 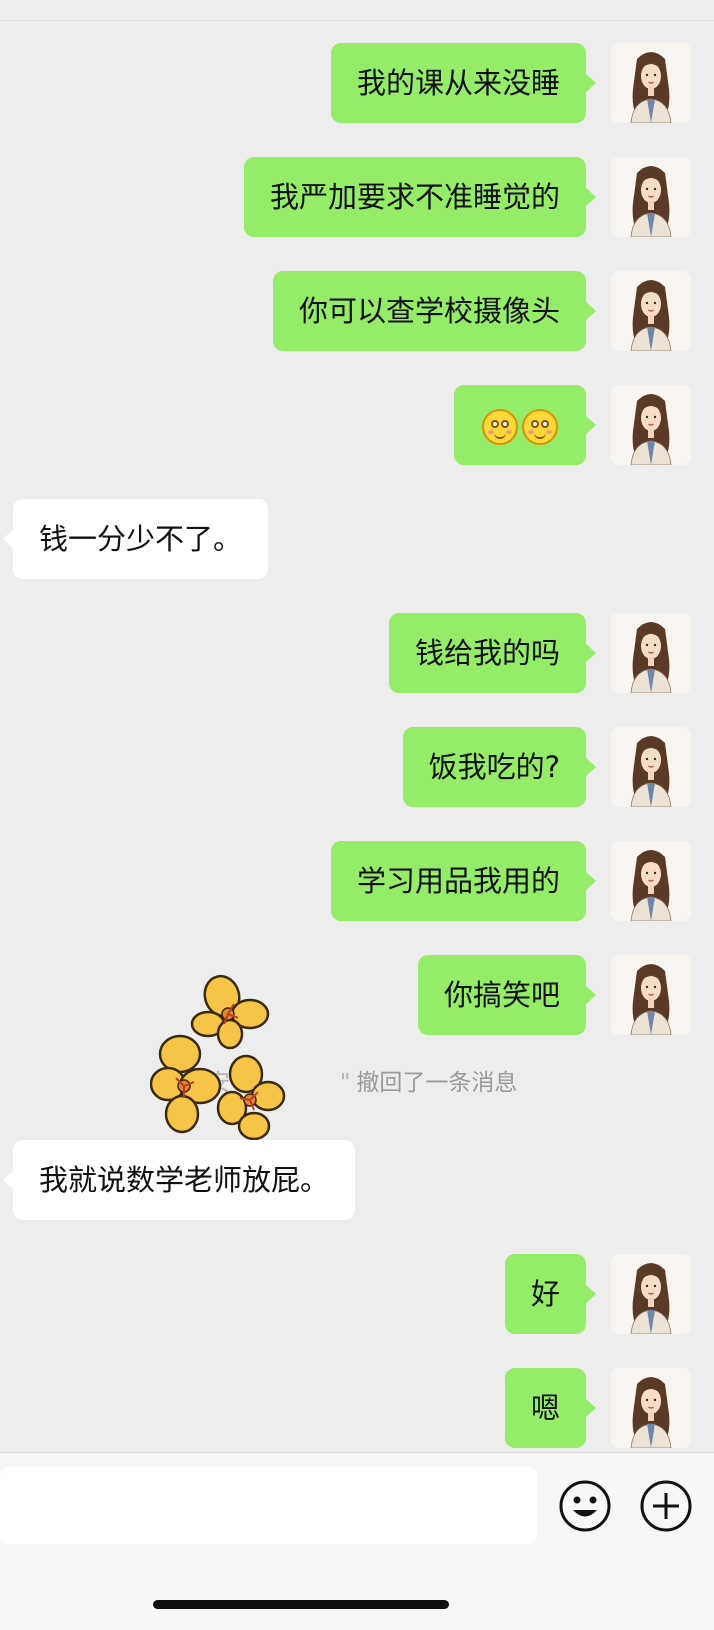 I want to click on plus-circle-icon, so click(x=666, y=1506).